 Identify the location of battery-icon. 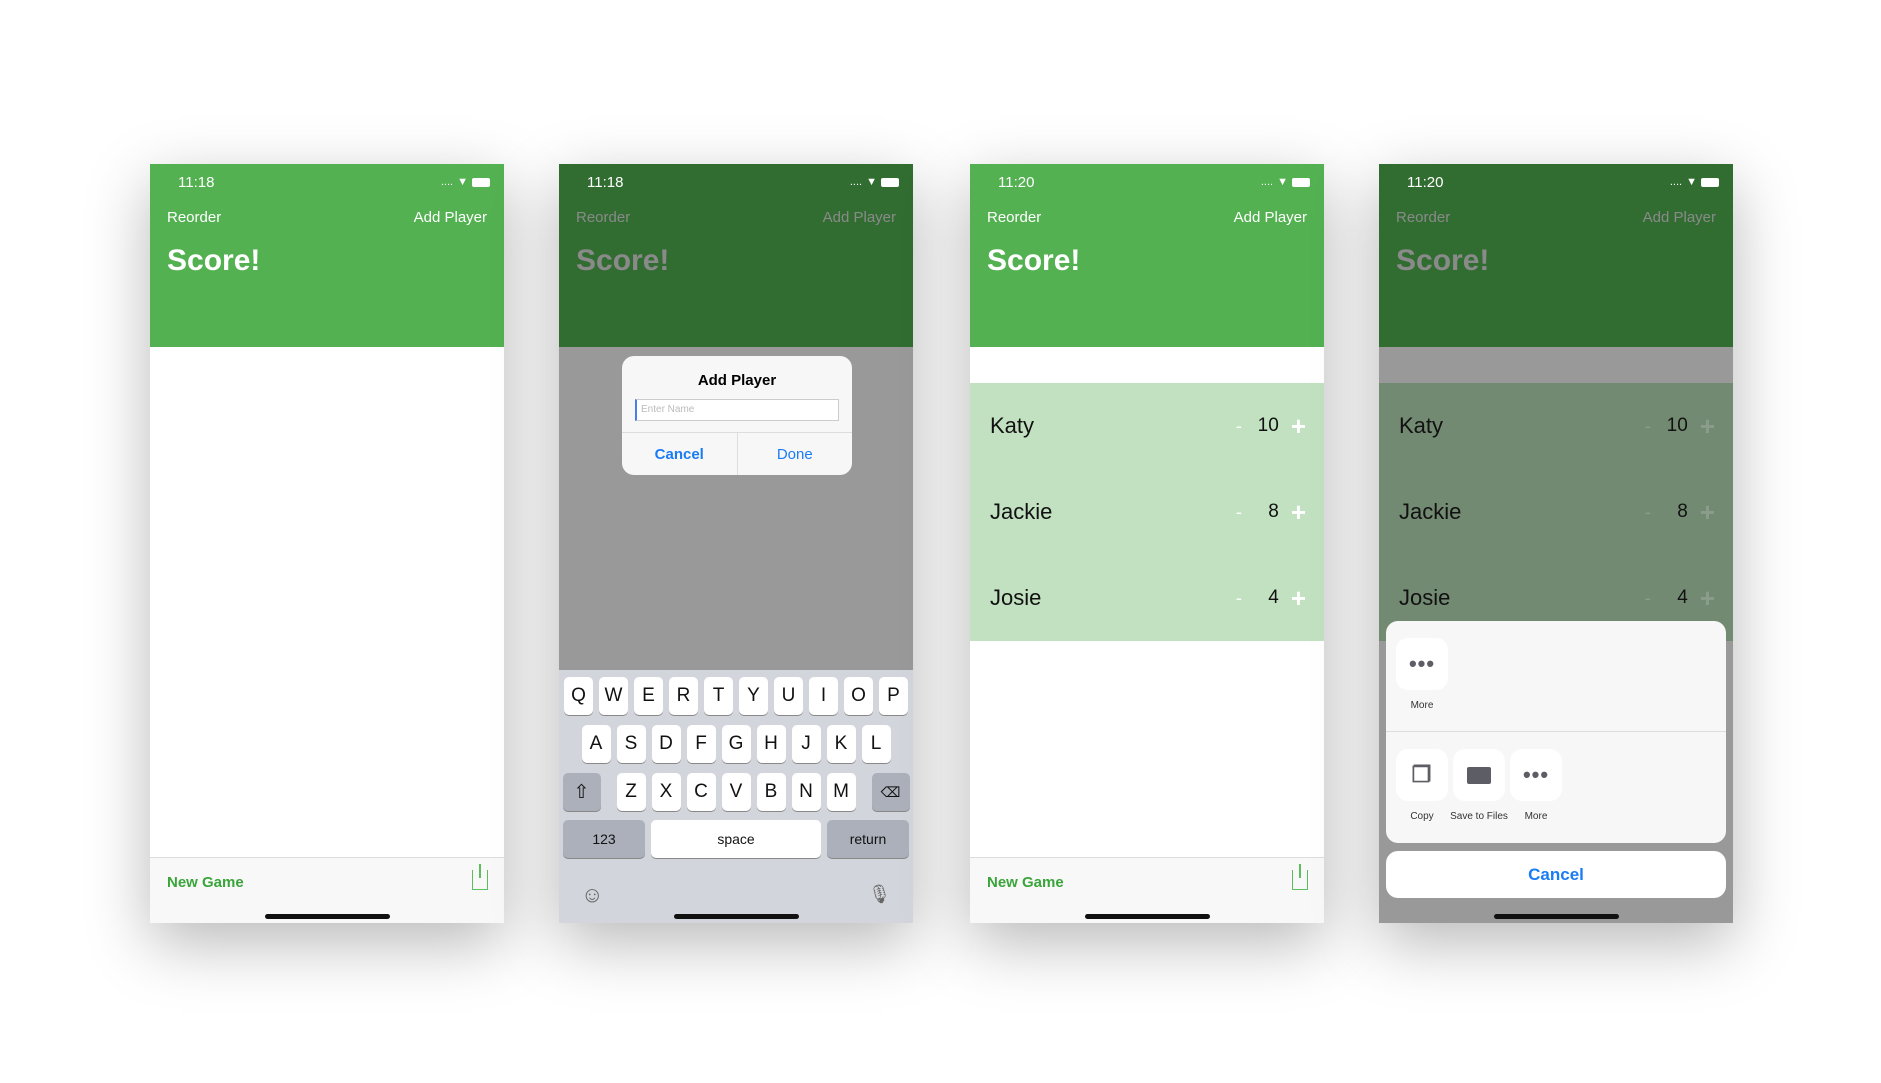
(481, 182).